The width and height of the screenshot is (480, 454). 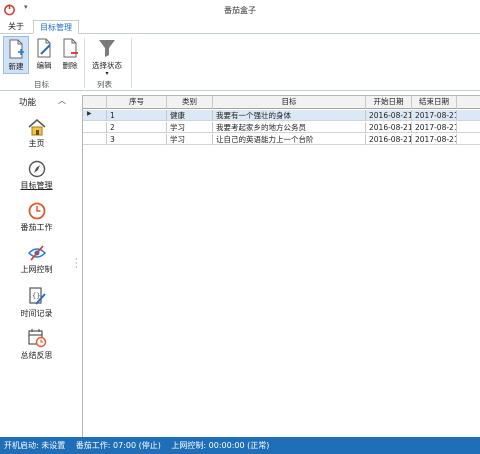 What do you see at coordinates (137, 139) in the screenshot?
I see `index-cell: 3` at bounding box center [137, 139].